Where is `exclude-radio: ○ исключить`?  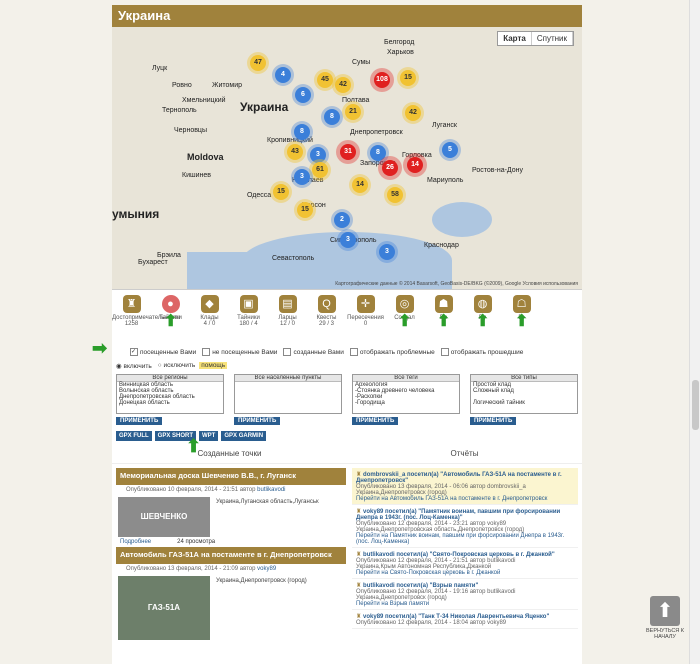
exclude-radio: ○ исключить is located at coordinates (176, 365).